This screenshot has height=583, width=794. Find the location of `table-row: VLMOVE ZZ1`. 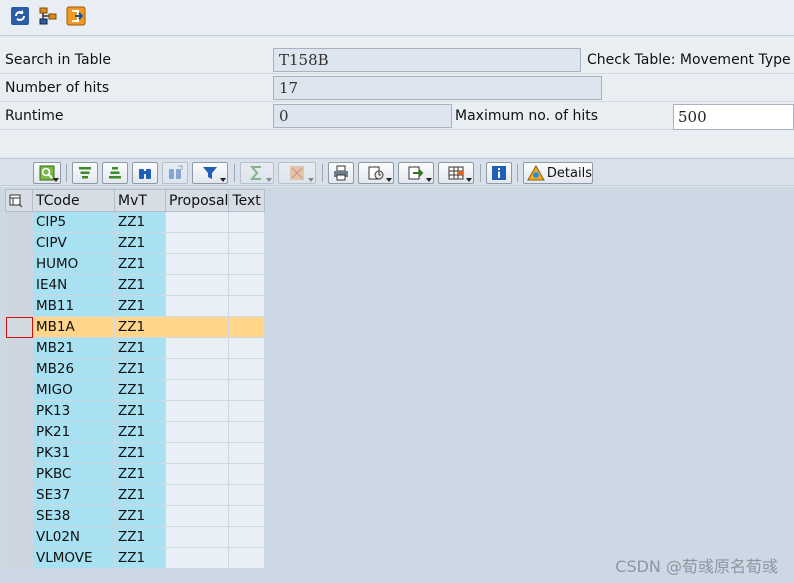

table-row: VLMOVE ZZ1 is located at coordinates (135, 558).